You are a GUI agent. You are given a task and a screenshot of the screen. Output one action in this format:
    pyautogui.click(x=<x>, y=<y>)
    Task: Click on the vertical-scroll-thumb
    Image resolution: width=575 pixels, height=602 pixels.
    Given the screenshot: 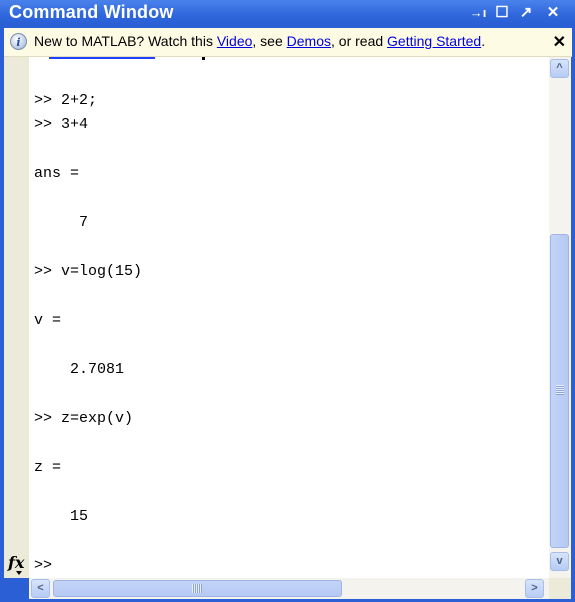 What is the action you would take?
    pyautogui.click(x=559, y=391)
    